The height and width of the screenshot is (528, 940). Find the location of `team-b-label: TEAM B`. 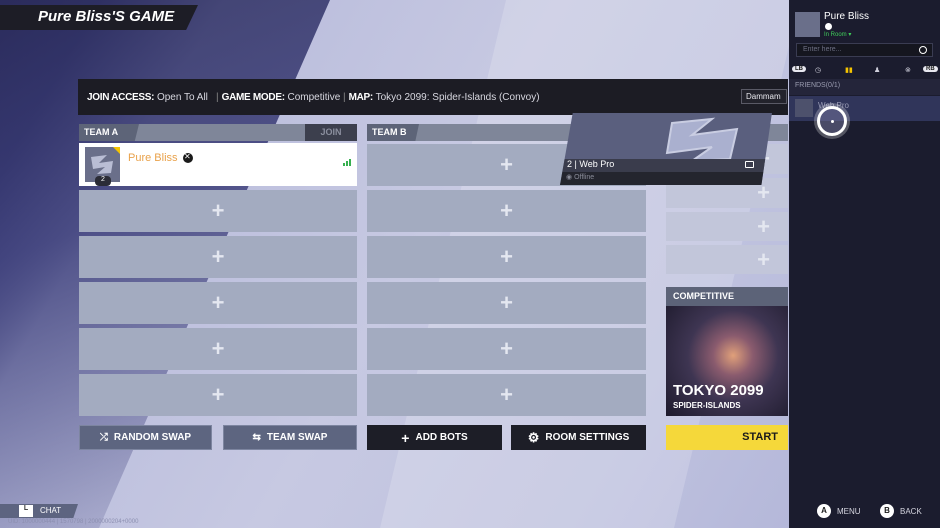

team-b-label: TEAM B is located at coordinates (393, 132).